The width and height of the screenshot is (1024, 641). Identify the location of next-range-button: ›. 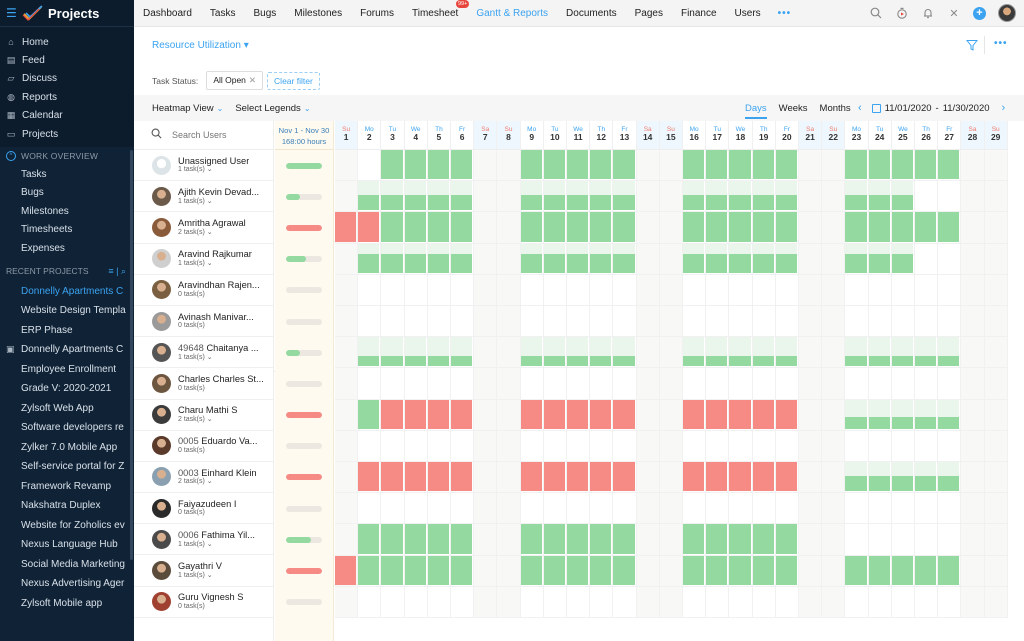
(1004, 108).